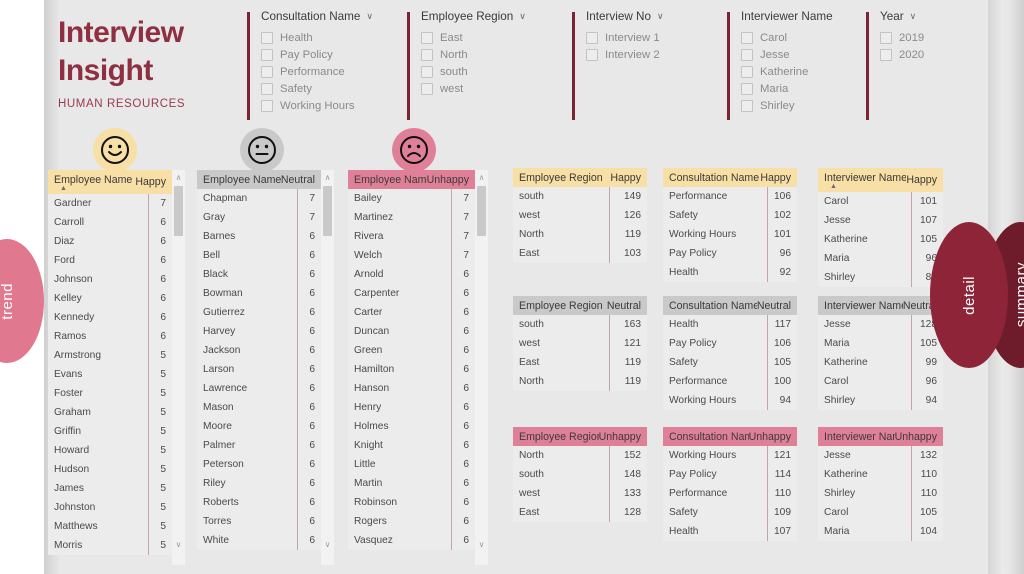 This screenshot has width=1024, height=574. I want to click on table-row: Harvey 6, so click(259, 331).